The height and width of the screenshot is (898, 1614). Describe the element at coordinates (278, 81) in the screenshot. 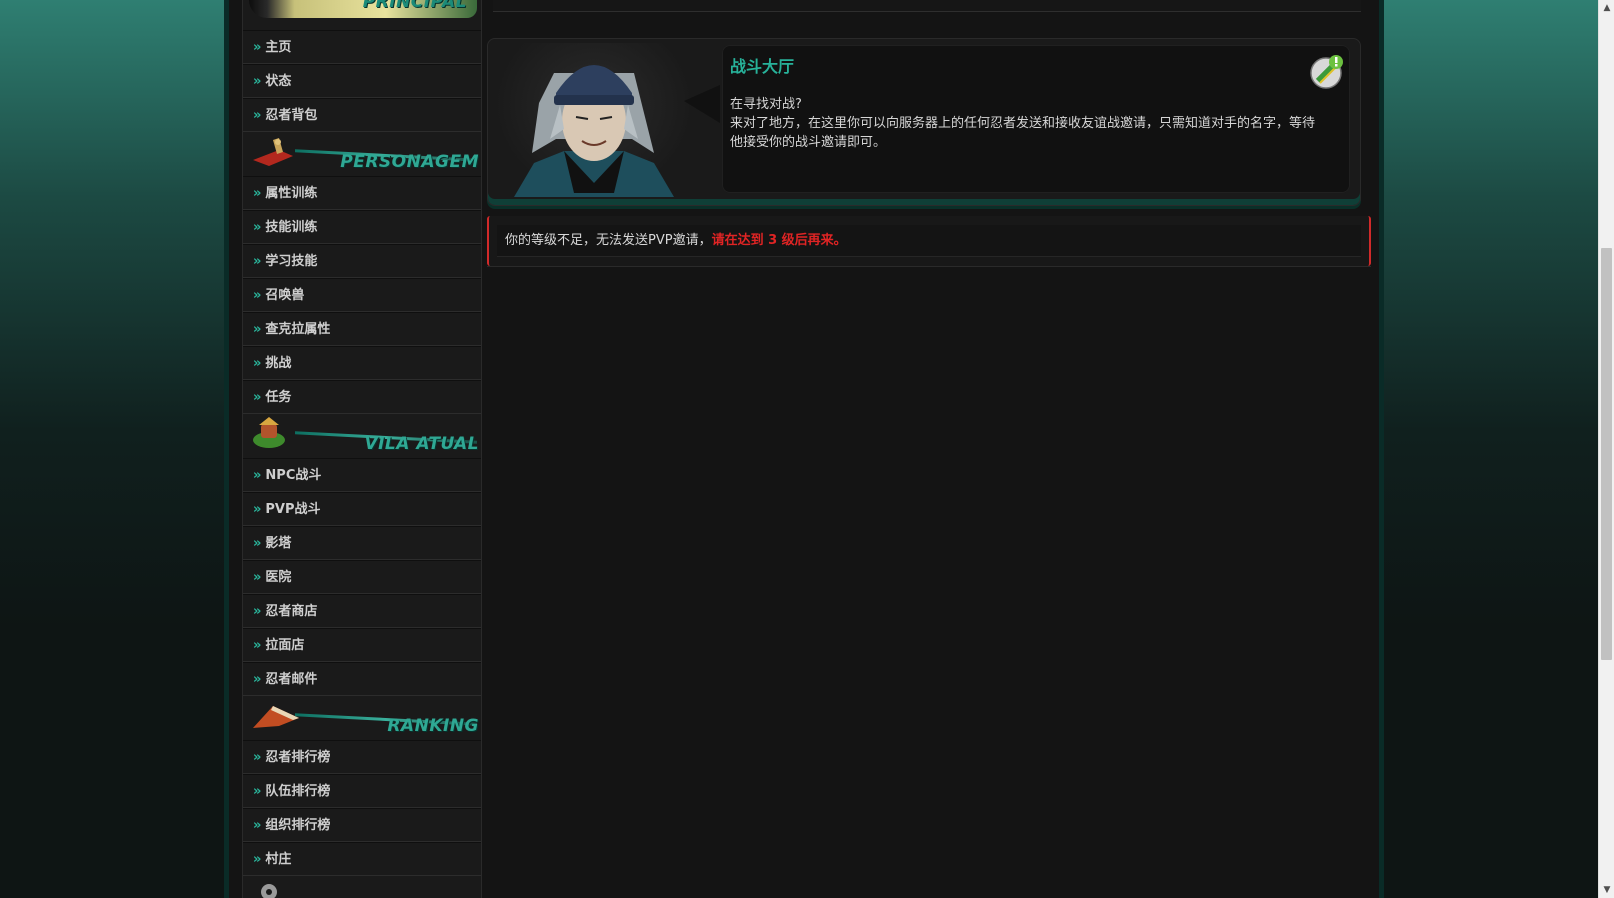

I see `sidebar-item-label: 状态` at that location.